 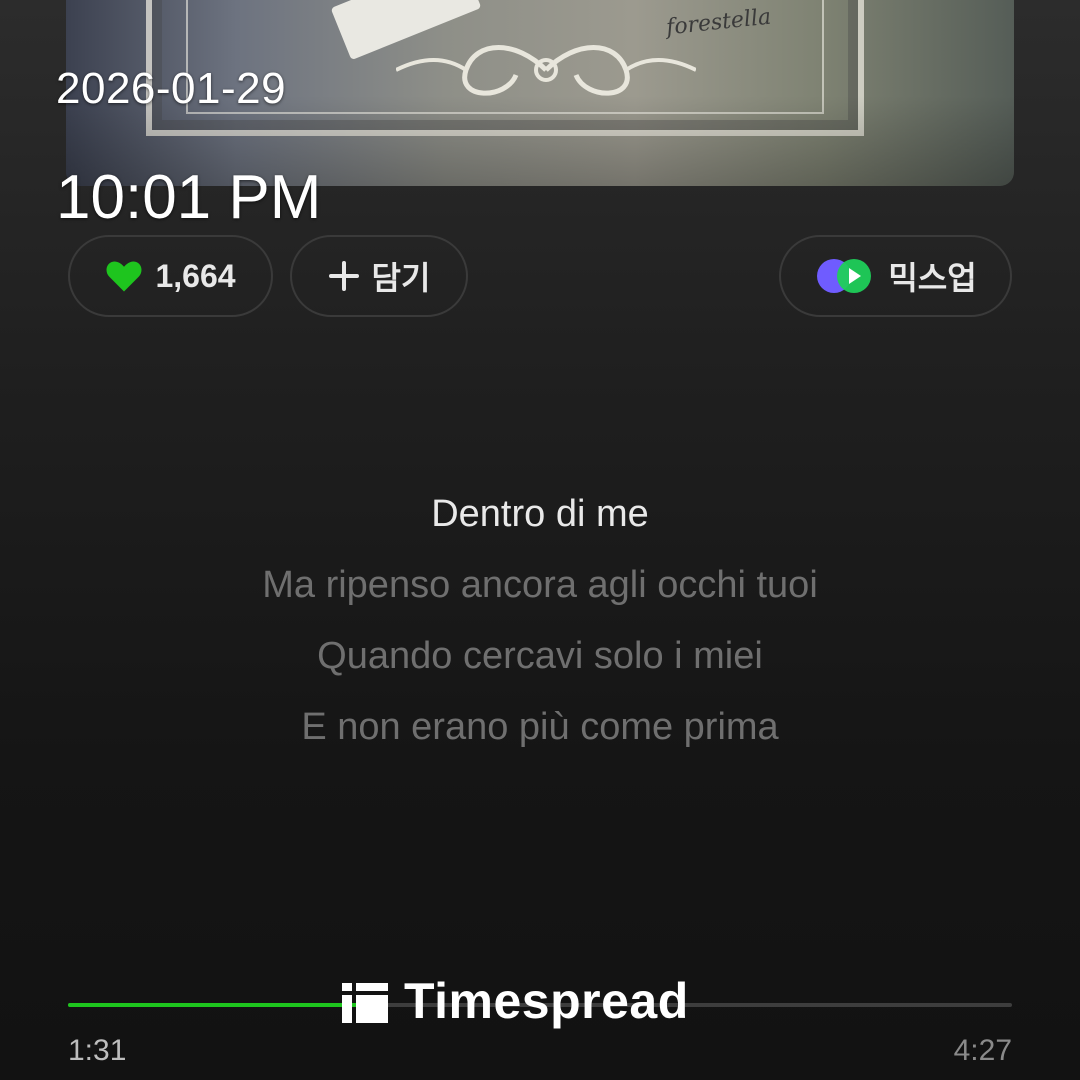 I want to click on add-label: 담기, so click(x=401, y=278).